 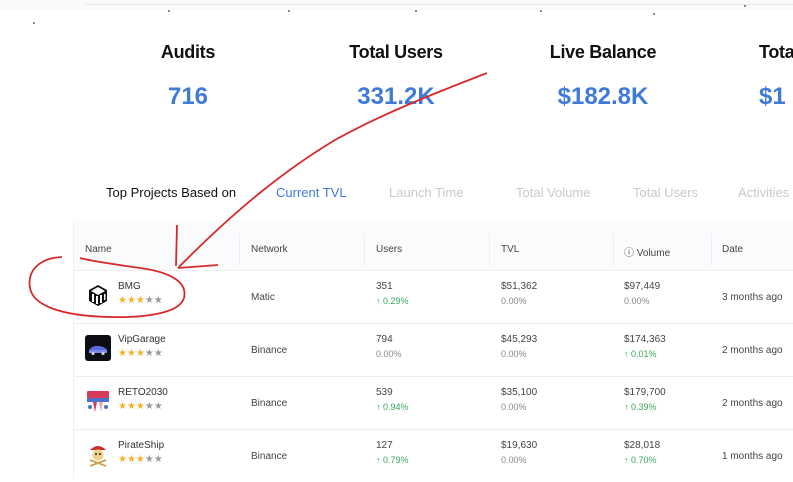 I want to click on tab-launch-time: Launch Time, so click(x=426, y=192).